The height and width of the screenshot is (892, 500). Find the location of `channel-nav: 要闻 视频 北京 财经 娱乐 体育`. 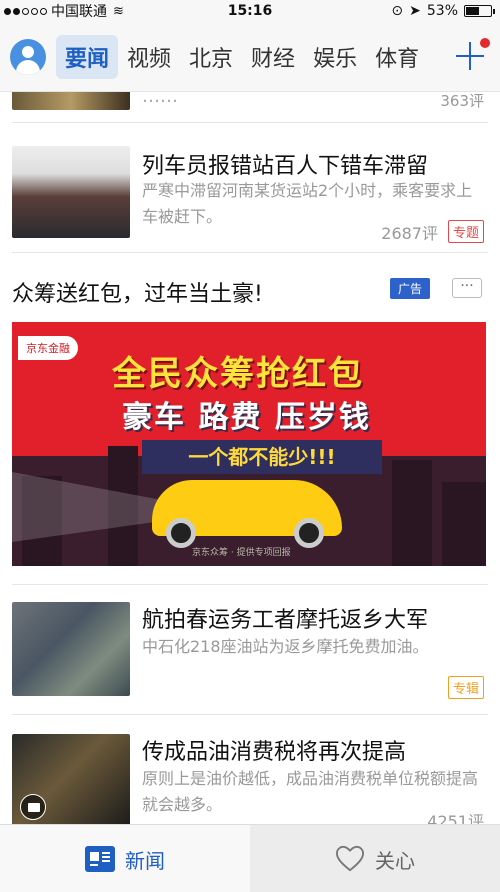

channel-nav: 要闻 视频 北京 财经 娱乐 体育 is located at coordinates (250, 57).